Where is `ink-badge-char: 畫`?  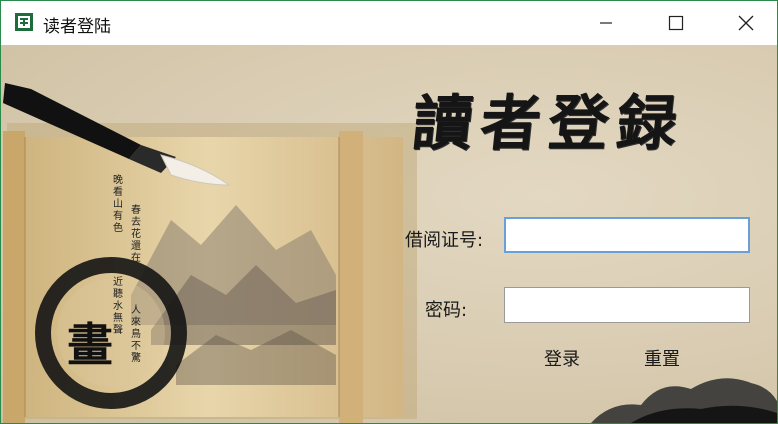
ink-badge-char: 畫 is located at coordinates (90, 345).